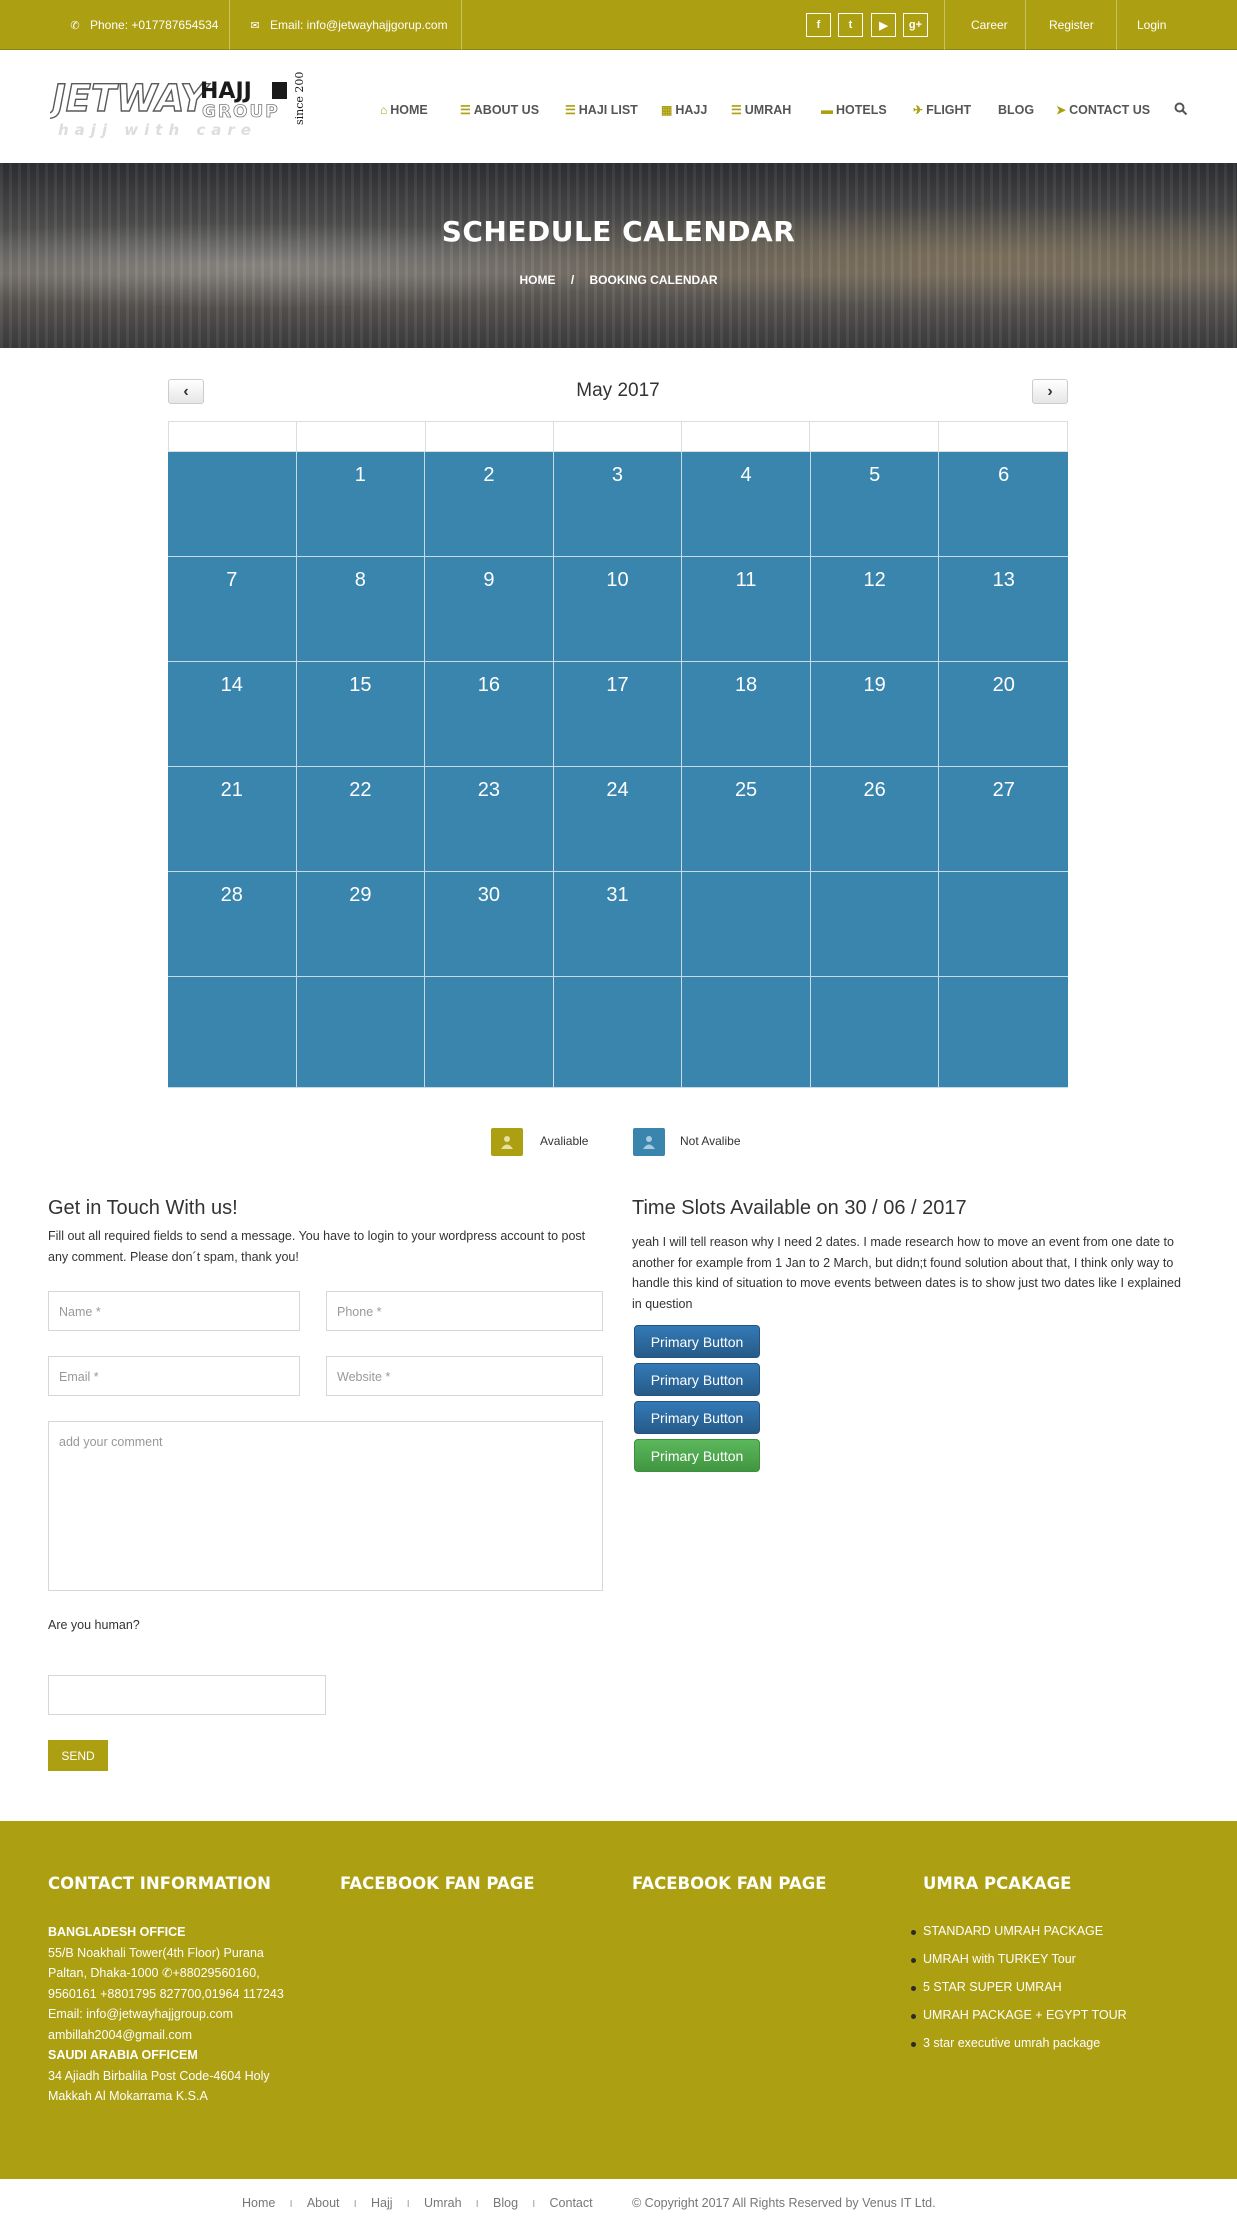  What do you see at coordinates (1181, 109) in the screenshot?
I see `search-icon` at bounding box center [1181, 109].